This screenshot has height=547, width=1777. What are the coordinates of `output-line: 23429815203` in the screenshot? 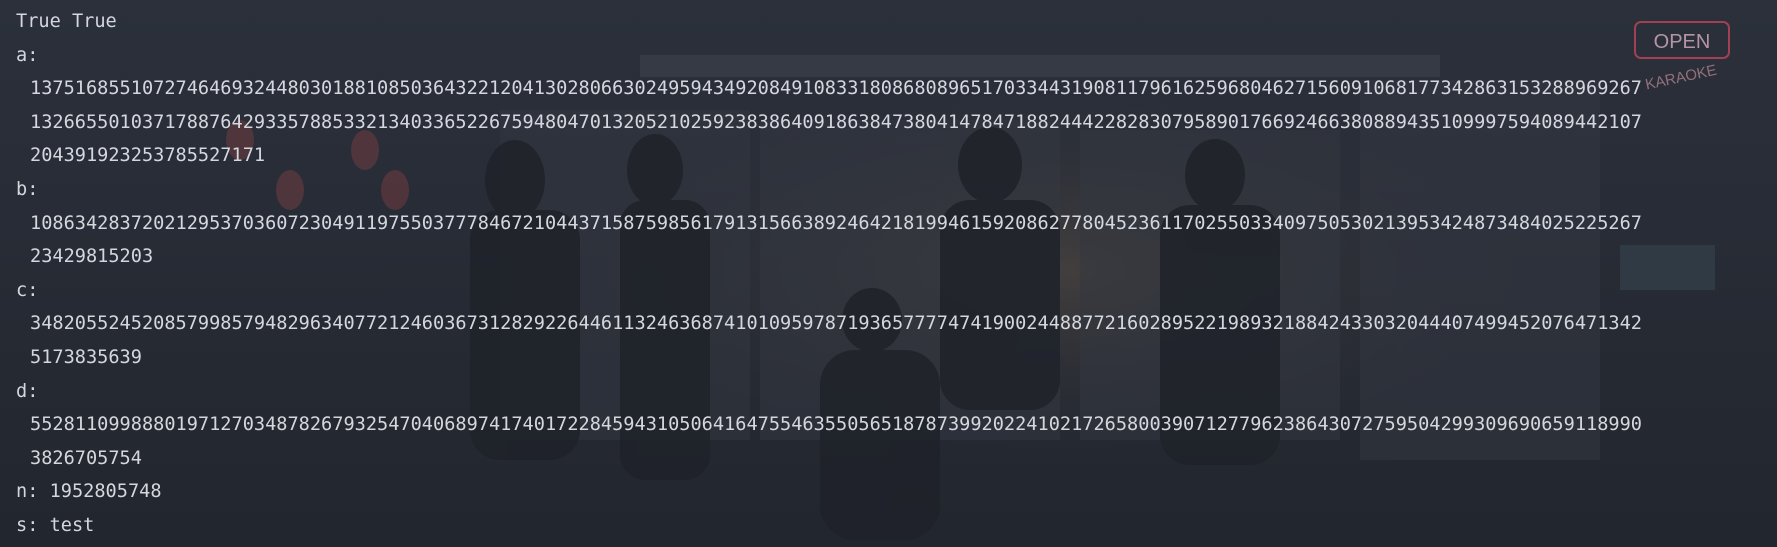 It's located at (92, 257).